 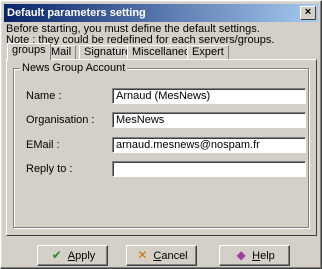 I want to click on tab-expert-label: Expert, so click(x=208, y=52).